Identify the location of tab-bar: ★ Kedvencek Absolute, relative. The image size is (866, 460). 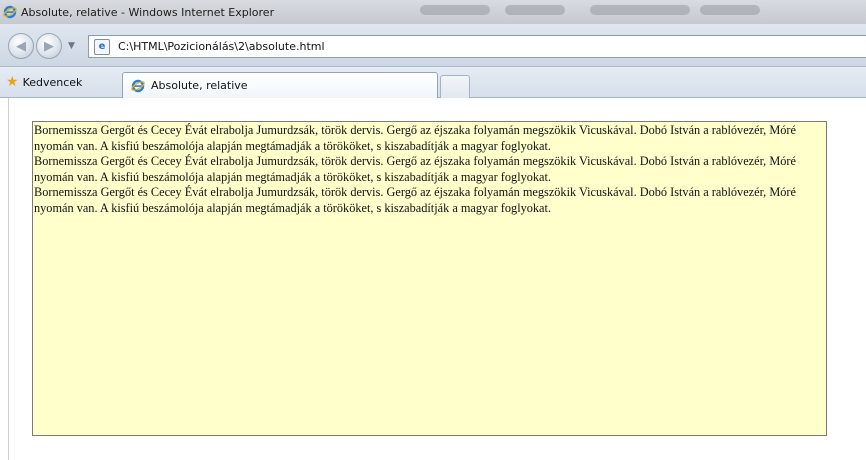
(433, 82).